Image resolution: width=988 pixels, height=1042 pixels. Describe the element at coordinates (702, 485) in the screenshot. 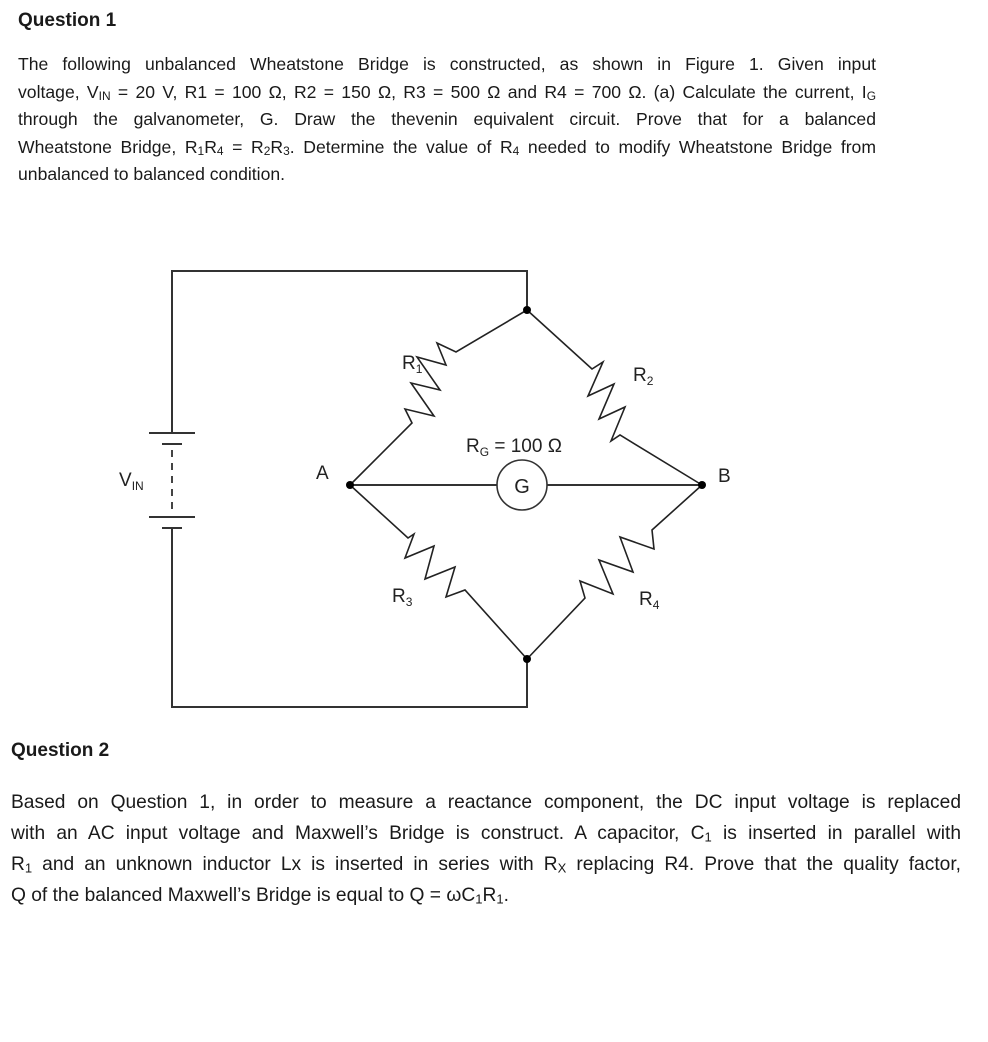

I see `node-b-dot` at that location.